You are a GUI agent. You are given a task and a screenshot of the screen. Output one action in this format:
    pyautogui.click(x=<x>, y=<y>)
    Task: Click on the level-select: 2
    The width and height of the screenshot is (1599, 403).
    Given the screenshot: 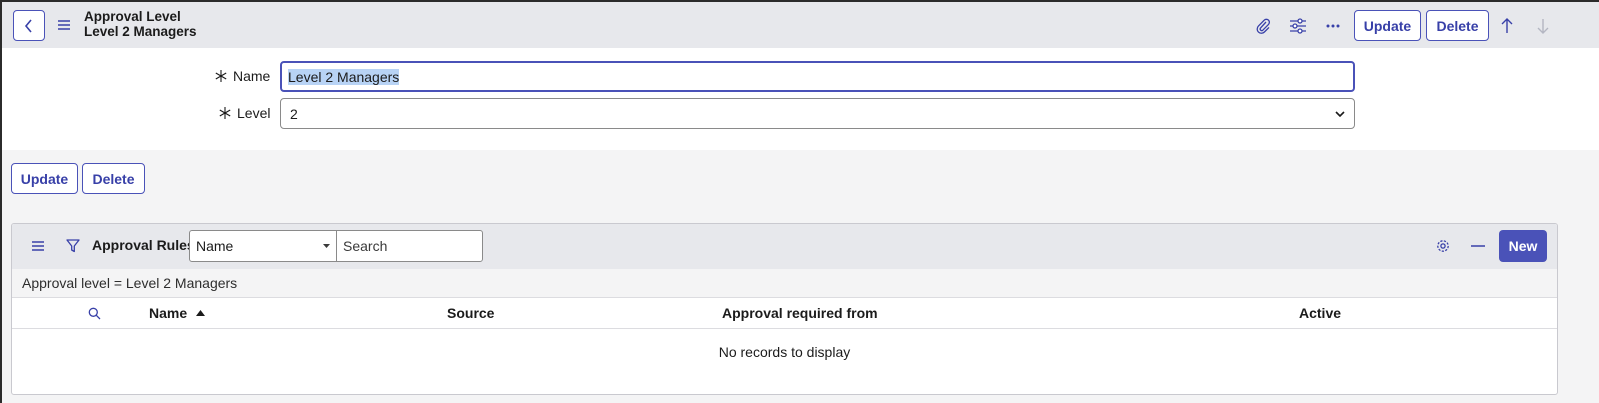 What is the action you would take?
    pyautogui.click(x=817, y=113)
    